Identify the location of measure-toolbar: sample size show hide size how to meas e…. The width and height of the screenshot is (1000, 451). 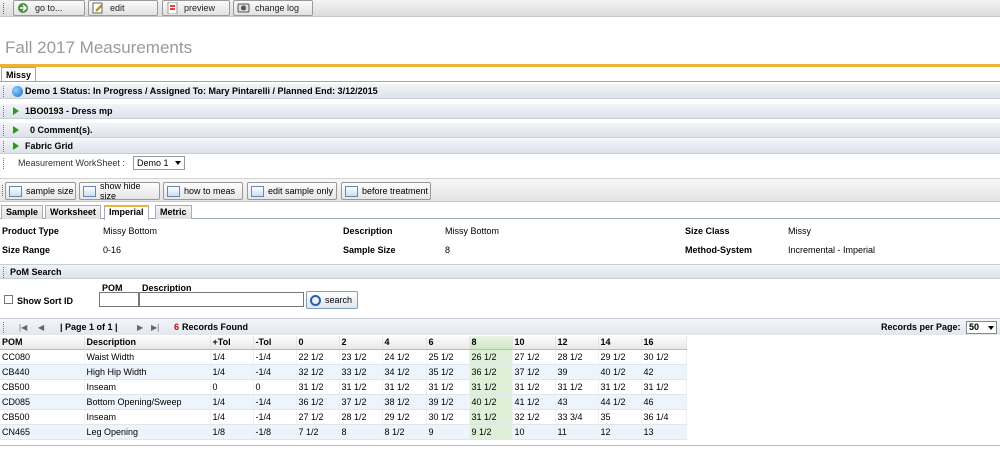
(500, 190).